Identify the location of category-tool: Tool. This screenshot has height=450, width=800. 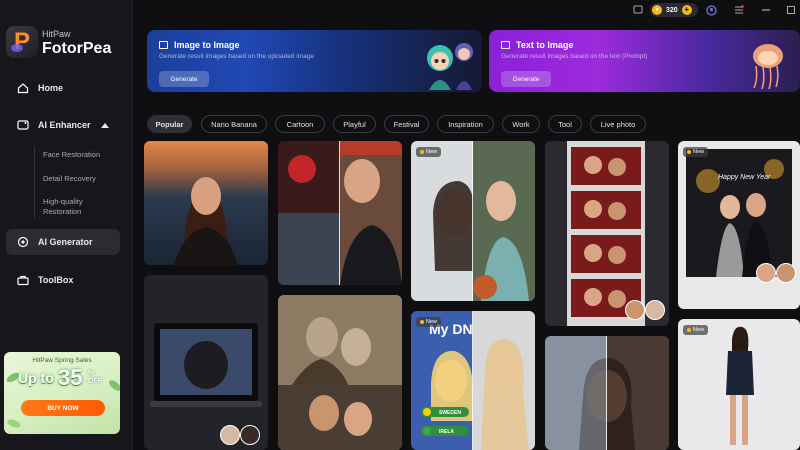
(565, 124).